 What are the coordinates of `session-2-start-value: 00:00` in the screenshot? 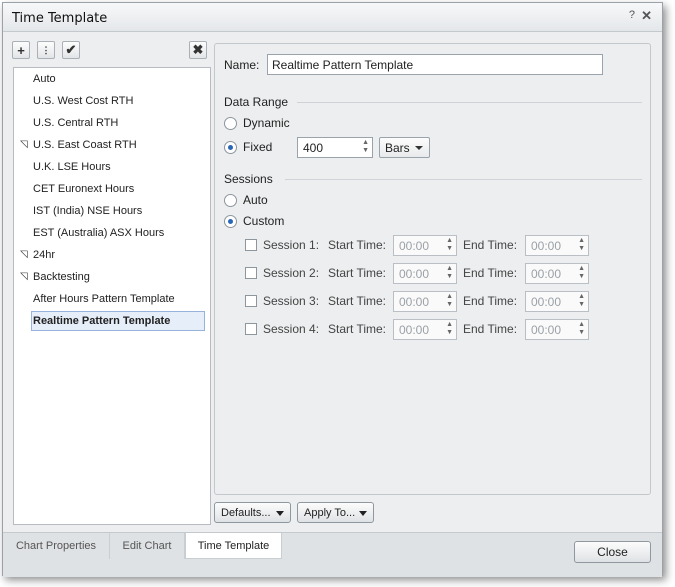 It's located at (414, 273).